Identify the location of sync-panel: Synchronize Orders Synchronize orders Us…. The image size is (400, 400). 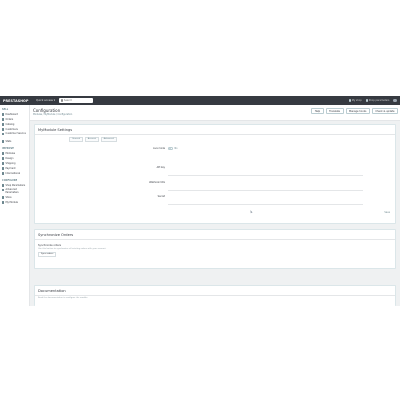
(215, 249).